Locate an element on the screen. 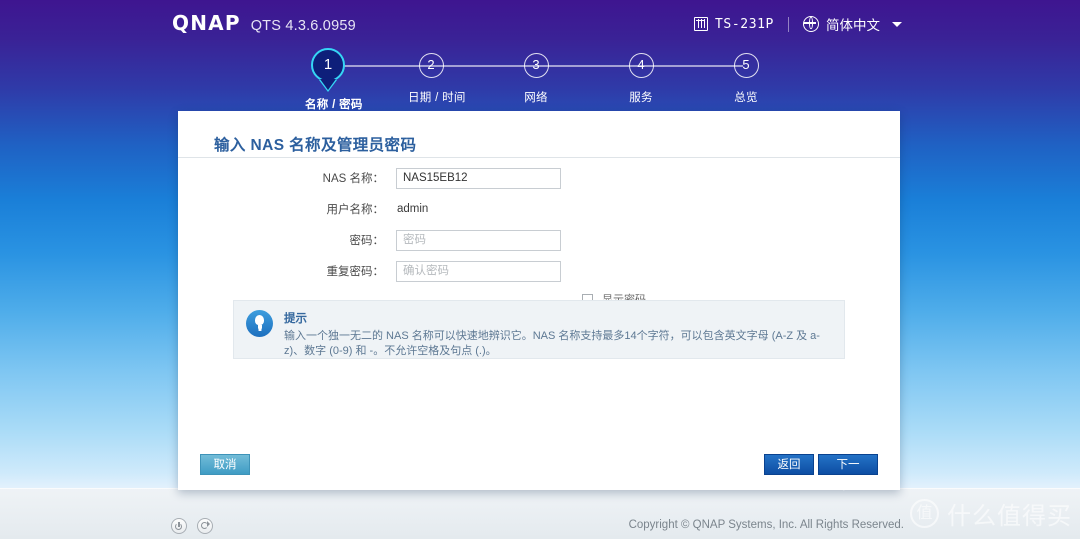 The image size is (1080, 539). restart-icon is located at coordinates (205, 526).